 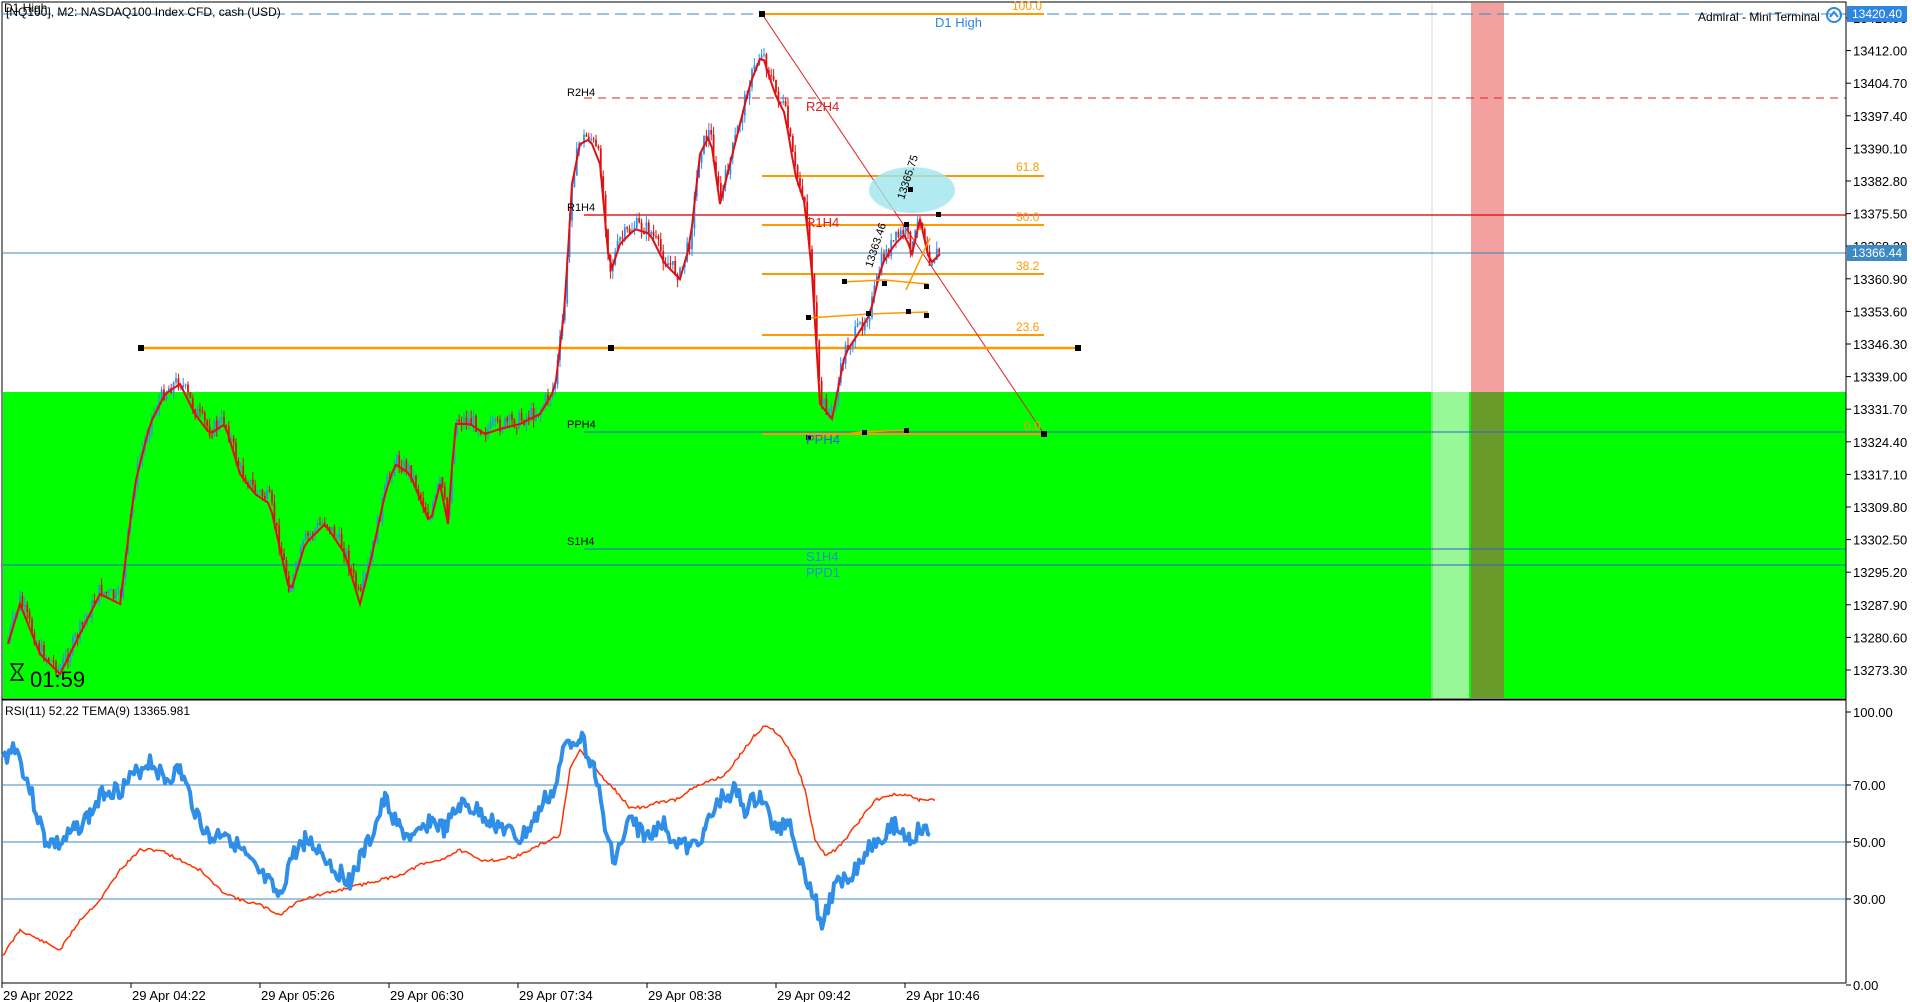 What do you see at coordinates (1880, 51) in the screenshot?
I see `price-tick-label: 13412.00` at bounding box center [1880, 51].